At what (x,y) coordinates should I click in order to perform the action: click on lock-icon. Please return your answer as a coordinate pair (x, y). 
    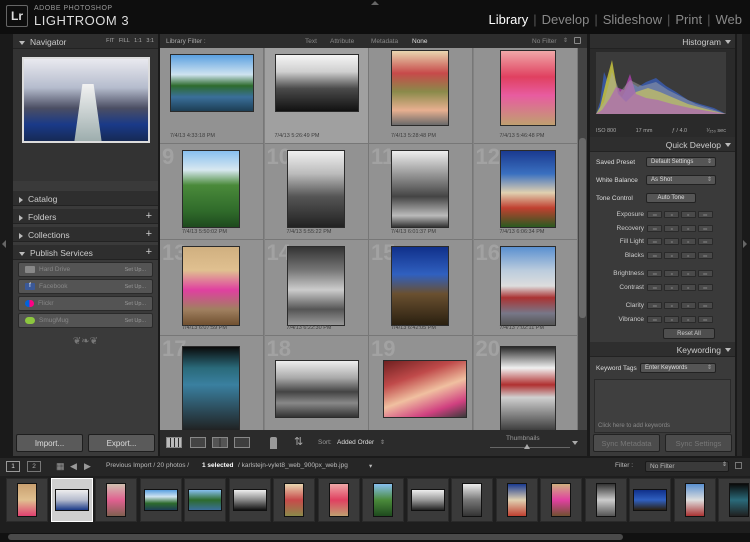
    Looking at the image, I should click on (577, 40).